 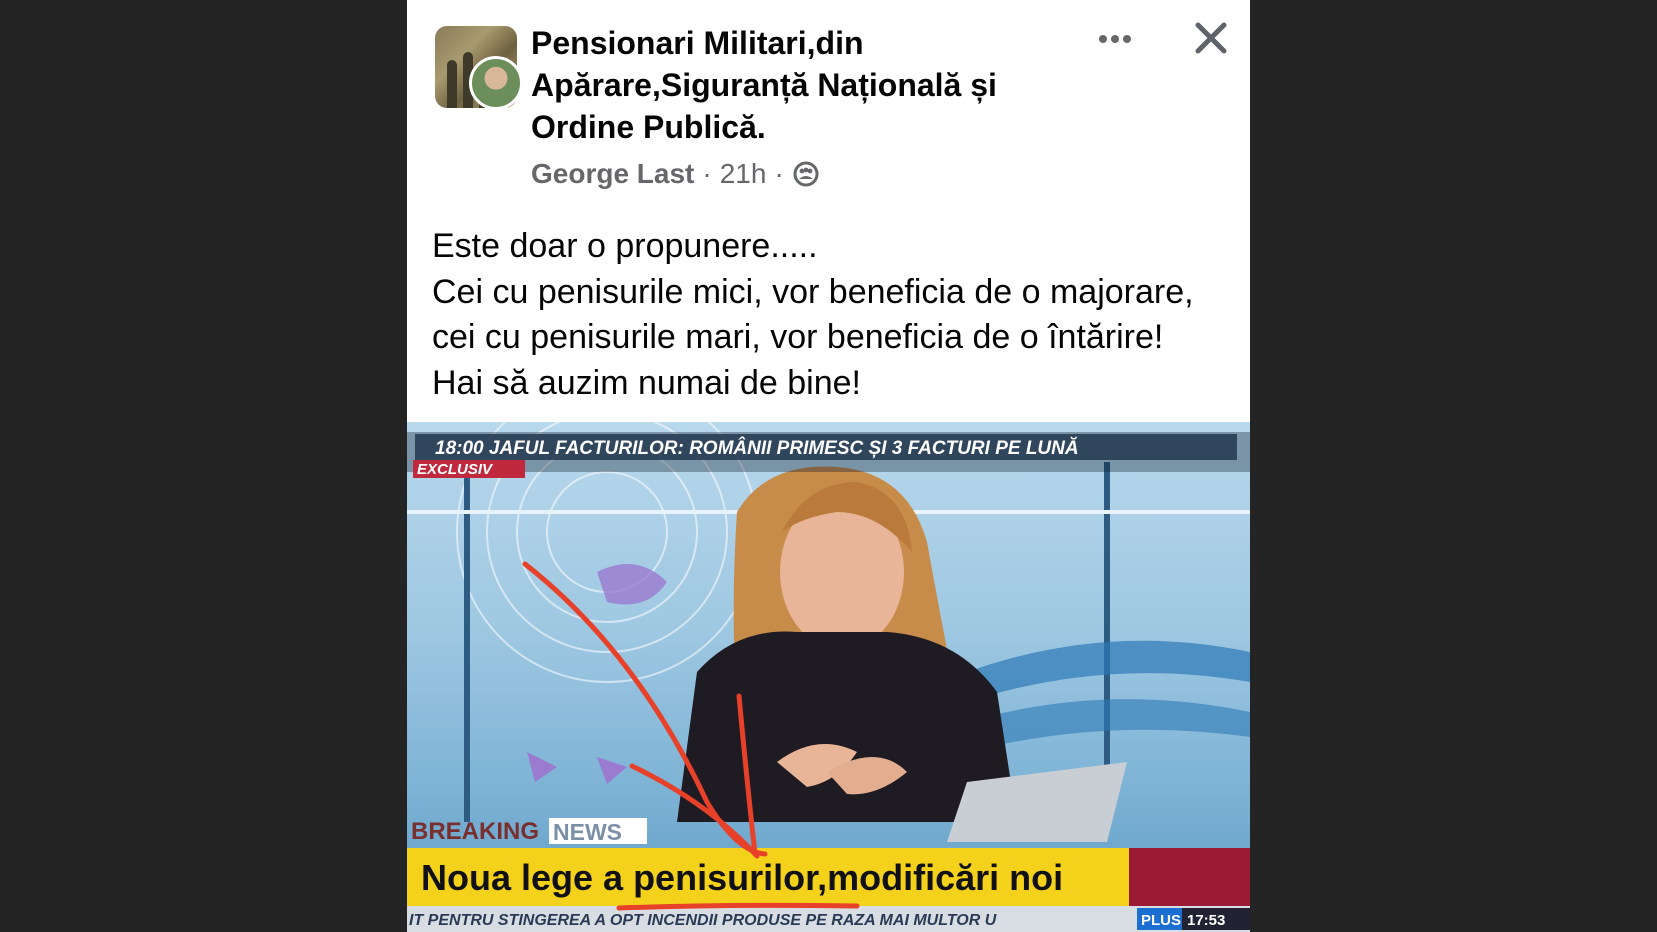 What do you see at coordinates (1206, 920) in the screenshot?
I see `clock-label: 17:53` at bounding box center [1206, 920].